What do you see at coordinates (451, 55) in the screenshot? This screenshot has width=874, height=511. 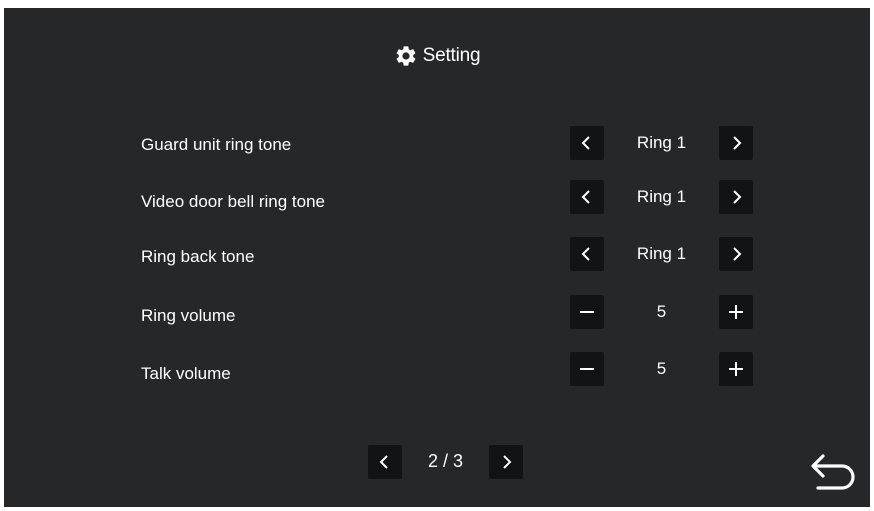 I see `title-text: Setting` at bounding box center [451, 55].